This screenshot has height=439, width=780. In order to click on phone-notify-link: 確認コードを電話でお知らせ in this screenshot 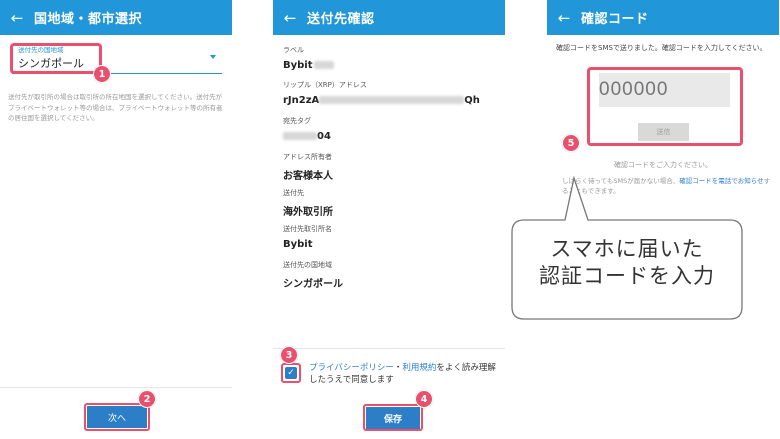, I will do `click(721, 181)`.